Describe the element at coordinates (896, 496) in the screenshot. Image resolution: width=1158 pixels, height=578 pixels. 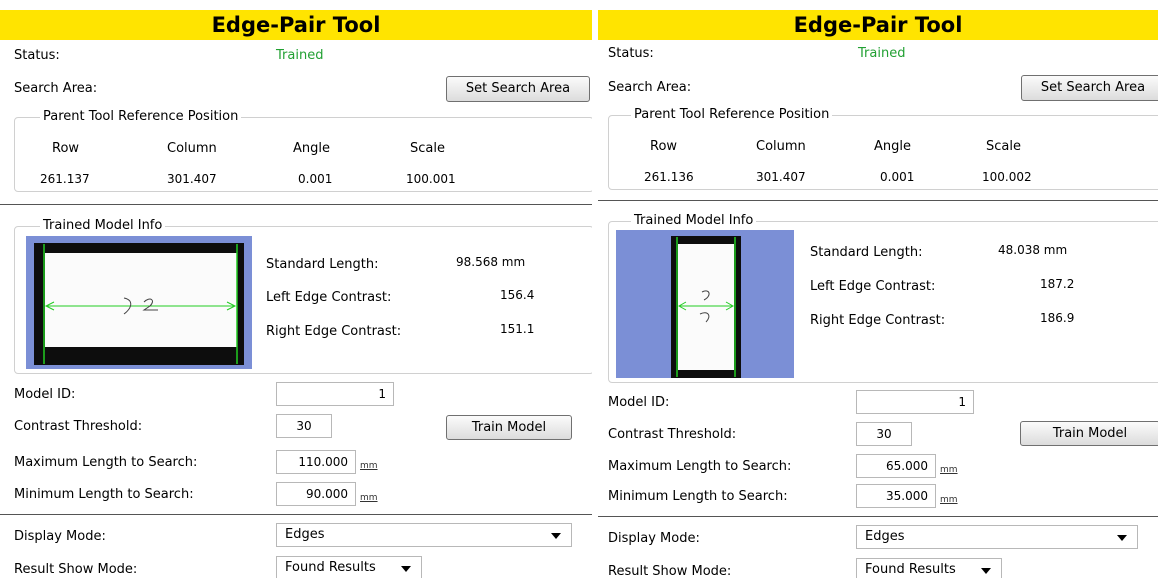
I see `min-length-input: 35.000` at that location.